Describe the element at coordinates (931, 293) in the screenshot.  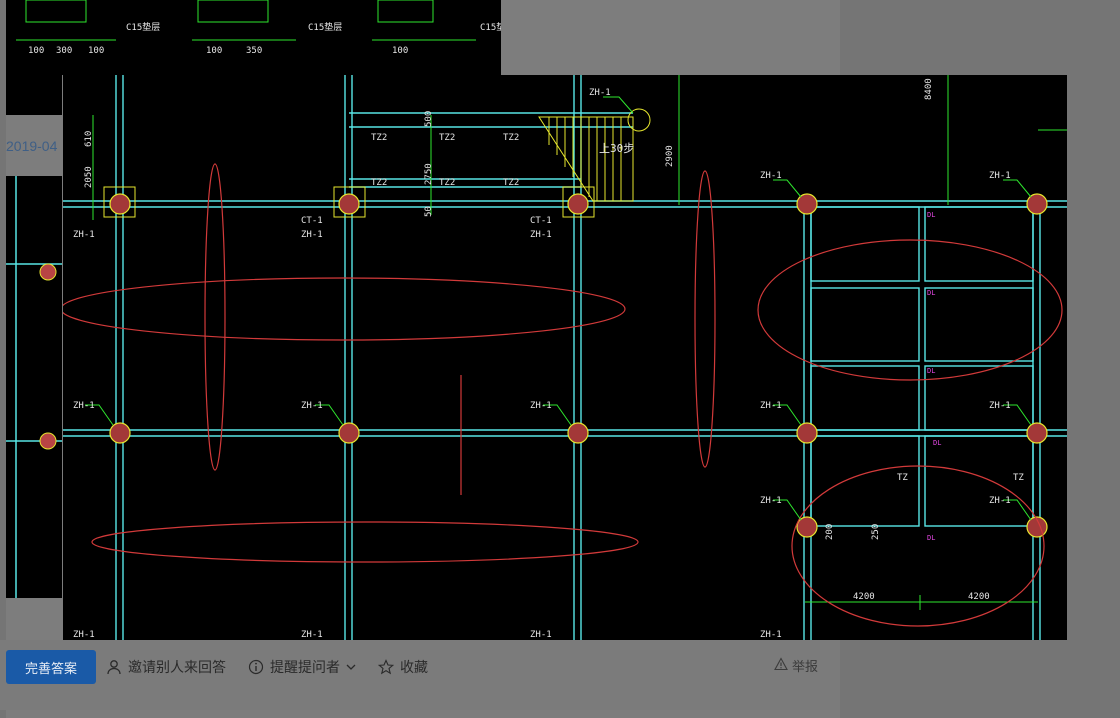
I see `dl-label-2: DL` at that location.